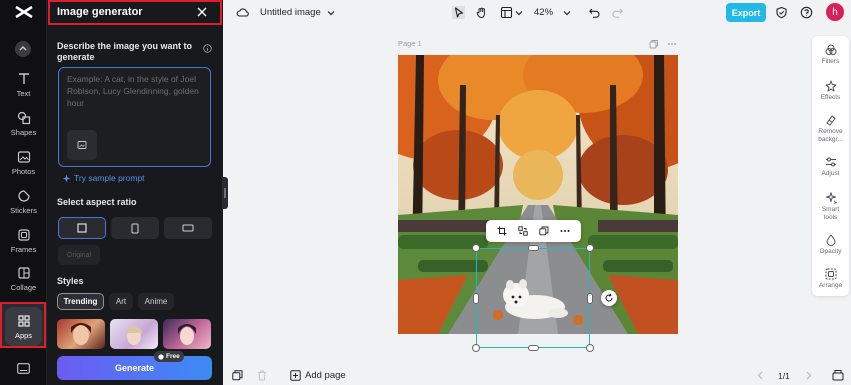 The image size is (851, 385). I want to click on info-icon, so click(207, 48).